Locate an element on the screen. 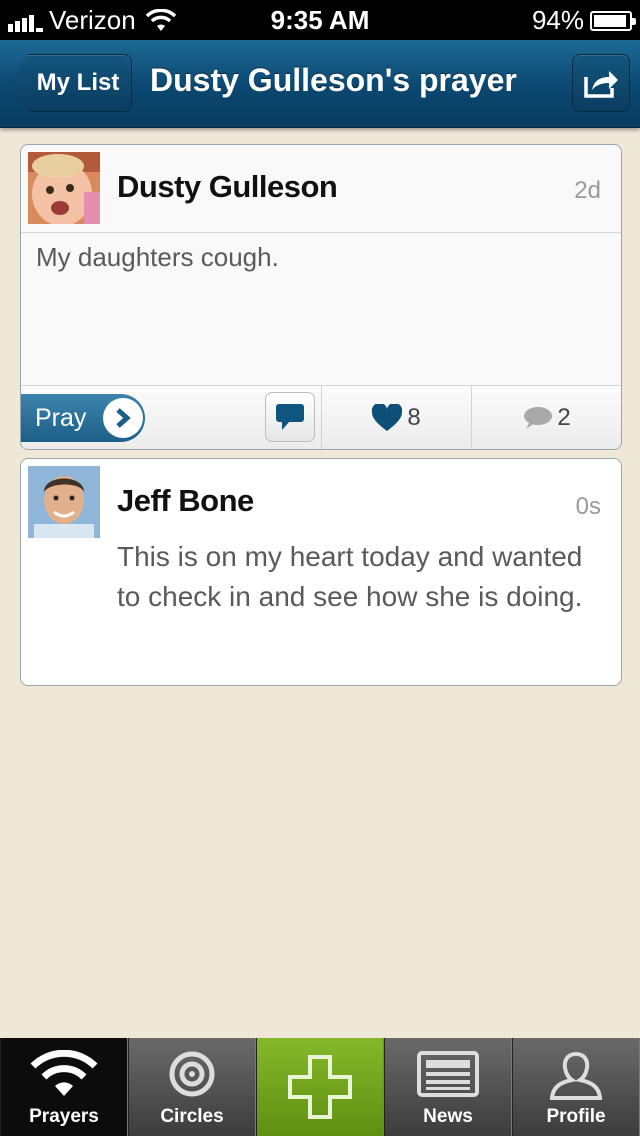 This screenshot has height=1136, width=640. add-comment-button is located at coordinates (290, 417).